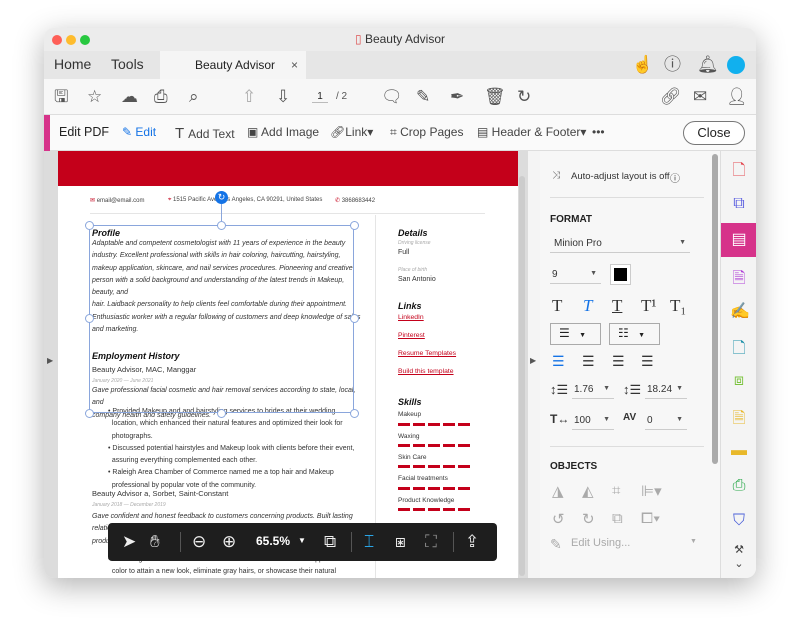 This screenshot has width=800, height=633. What do you see at coordinates (642, 65) in the screenshot?
I see `share-feedback-icon: ☝` at bounding box center [642, 65].